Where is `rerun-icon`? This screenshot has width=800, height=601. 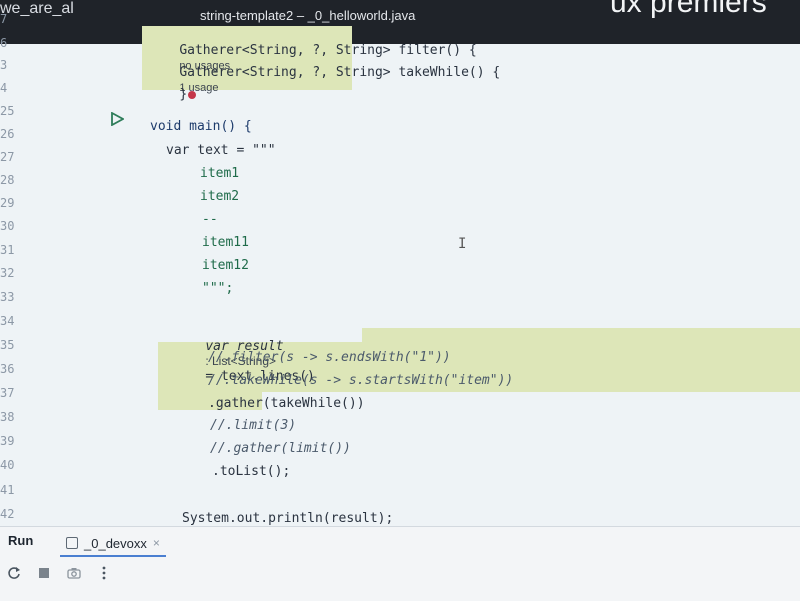 rerun-icon is located at coordinates (14, 573).